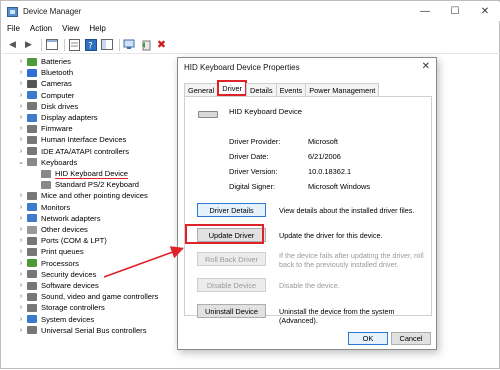  What do you see at coordinates (56, 207) in the screenshot?
I see `tree-item-label: Monitors` at bounding box center [56, 207].